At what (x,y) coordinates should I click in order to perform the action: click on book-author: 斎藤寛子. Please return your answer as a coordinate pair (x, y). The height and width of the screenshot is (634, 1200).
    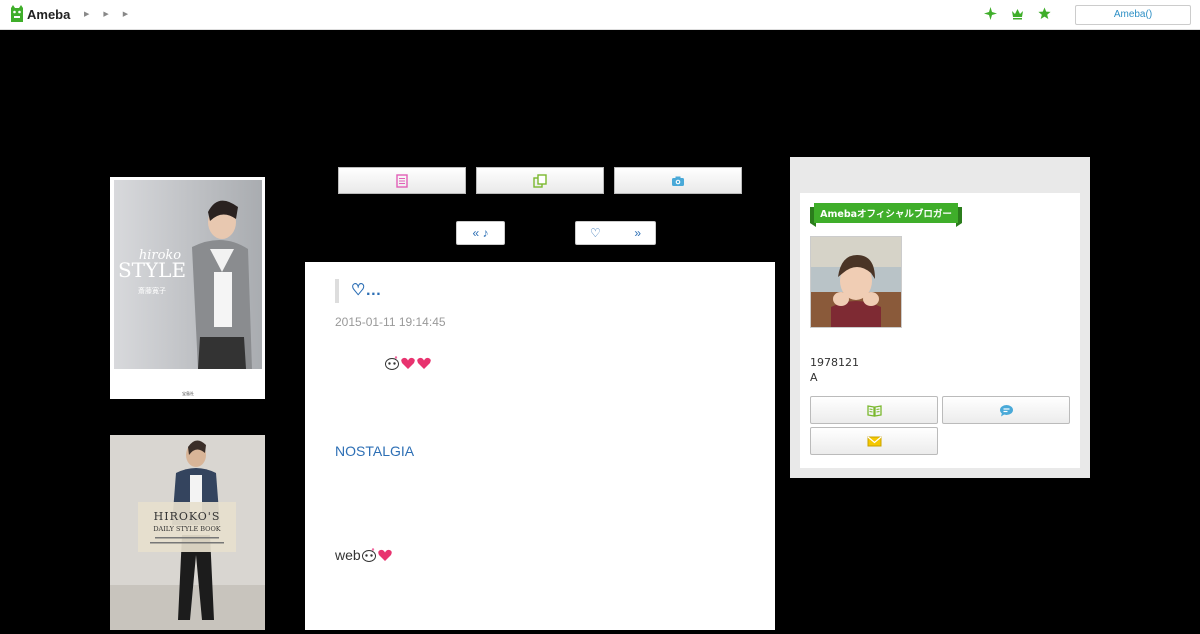
    Looking at the image, I should click on (152, 290).